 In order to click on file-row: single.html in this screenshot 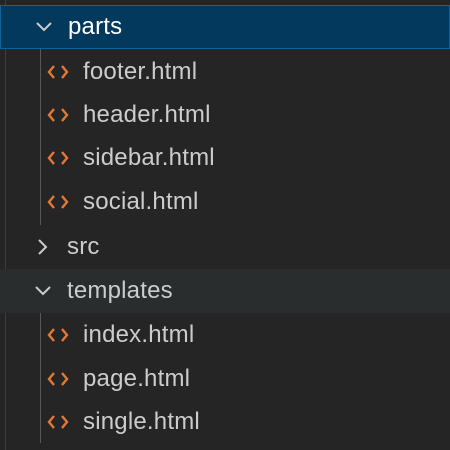, I will do `click(225, 422)`.